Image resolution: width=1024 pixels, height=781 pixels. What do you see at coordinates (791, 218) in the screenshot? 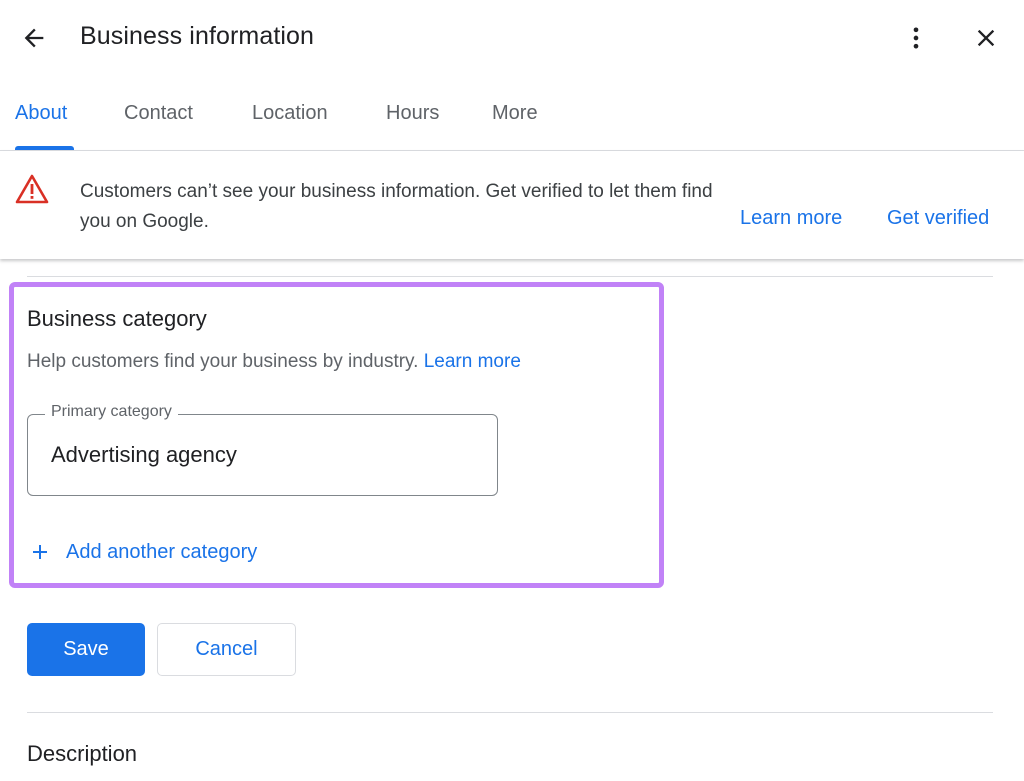
I see `banner-learn-more-link: Learn more` at bounding box center [791, 218].